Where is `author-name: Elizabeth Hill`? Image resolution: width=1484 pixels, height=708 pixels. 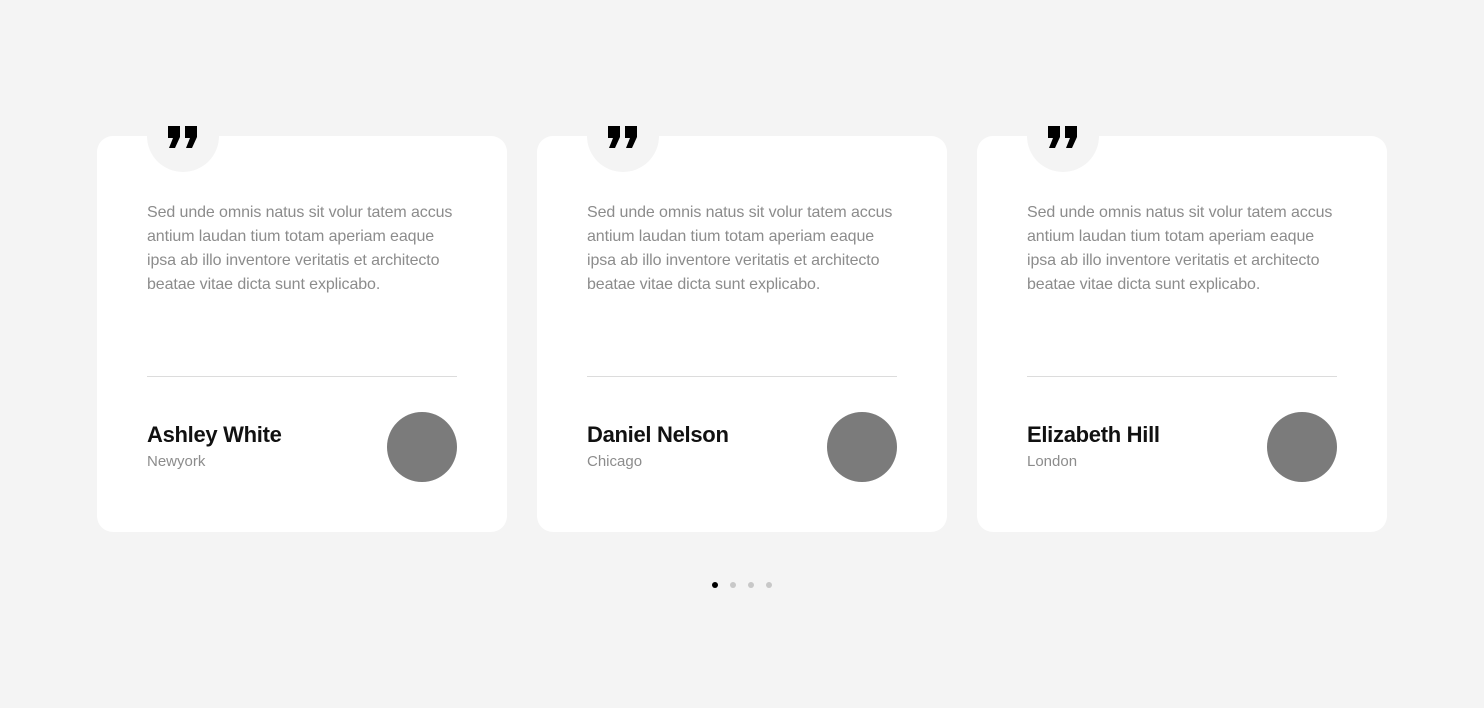
author-name: Elizabeth Hill is located at coordinates (1093, 434).